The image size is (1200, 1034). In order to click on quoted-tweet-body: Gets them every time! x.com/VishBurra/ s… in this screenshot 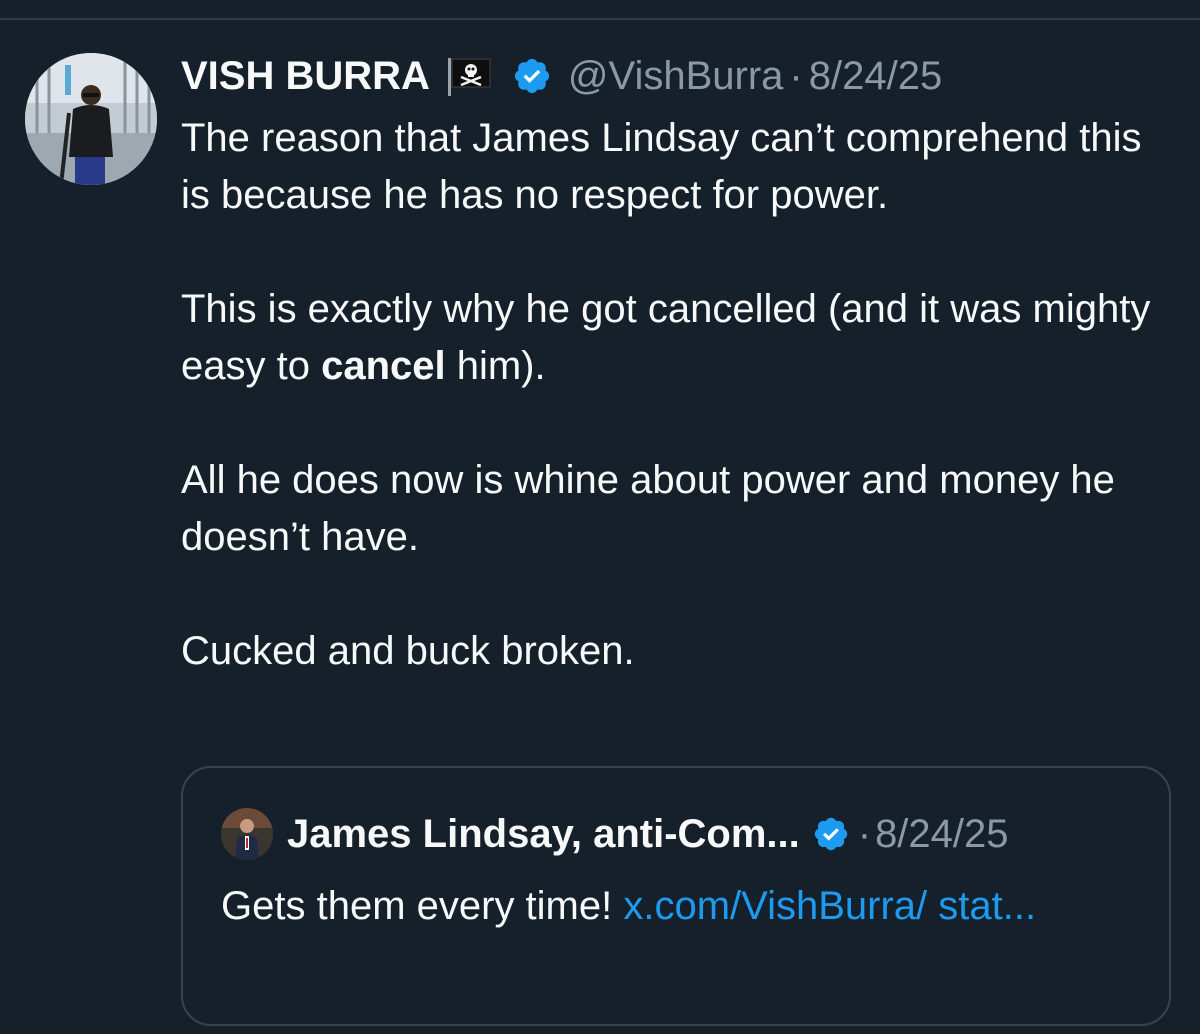, I will do `click(671, 906)`.